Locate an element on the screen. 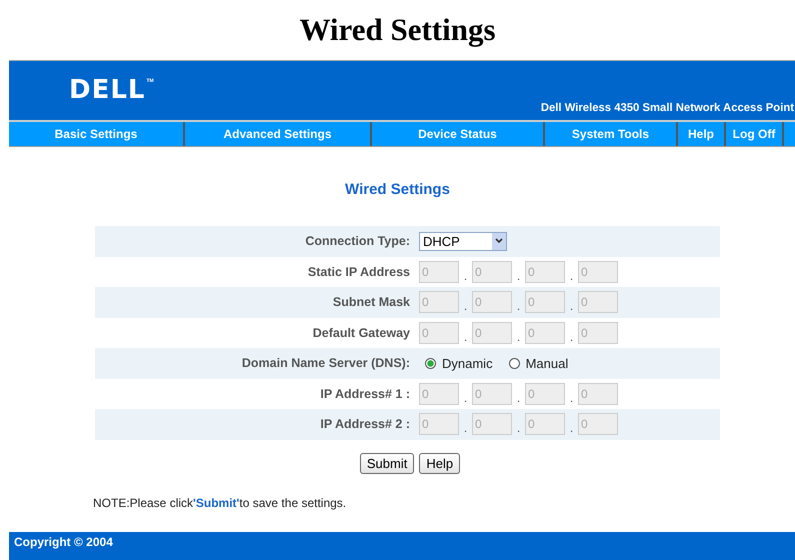 The width and height of the screenshot is (795, 560). field-label: Default Gateway is located at coordinates (361, 333).